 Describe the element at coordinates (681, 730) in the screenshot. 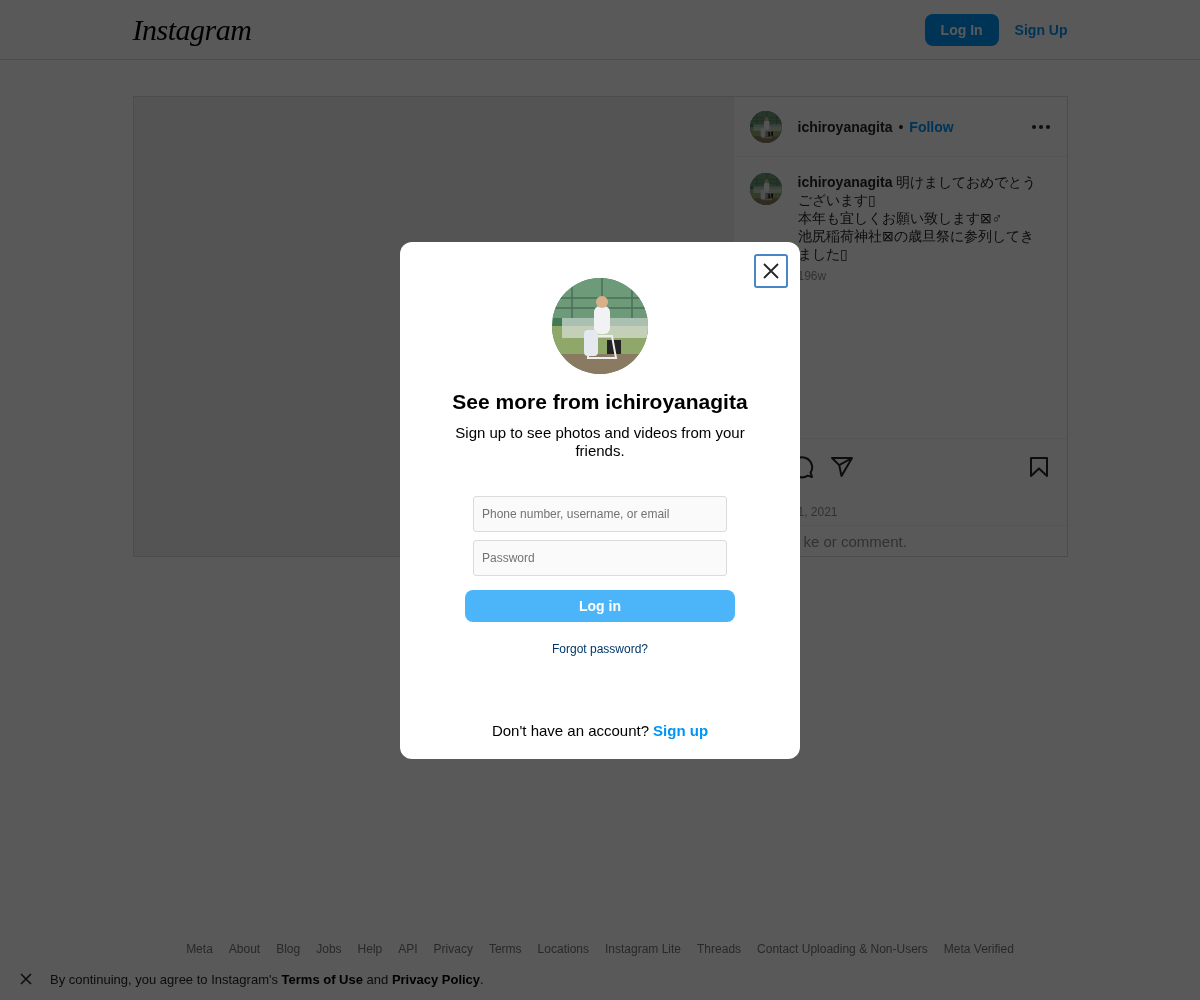

I see `signup-link: Sign up` at that location.